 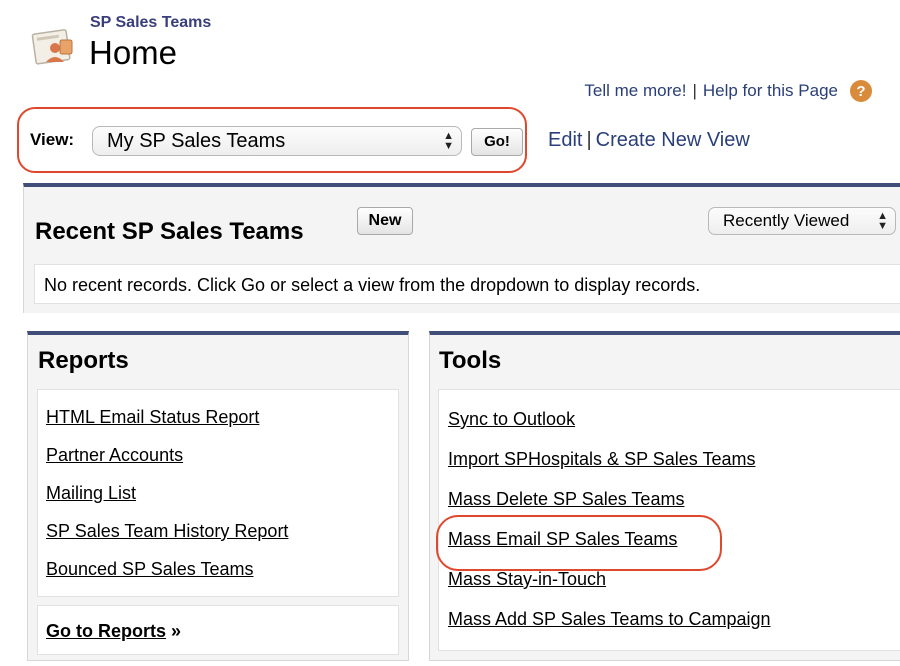 I want to click on app-icon, so click(x=54, y=47).